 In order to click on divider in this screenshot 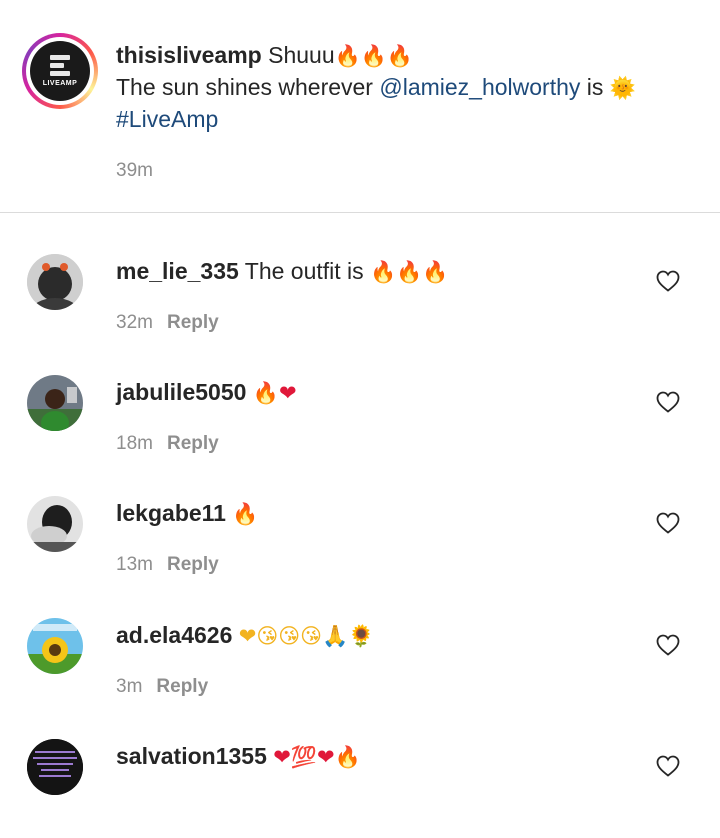, I will do `click(360, 212)`.